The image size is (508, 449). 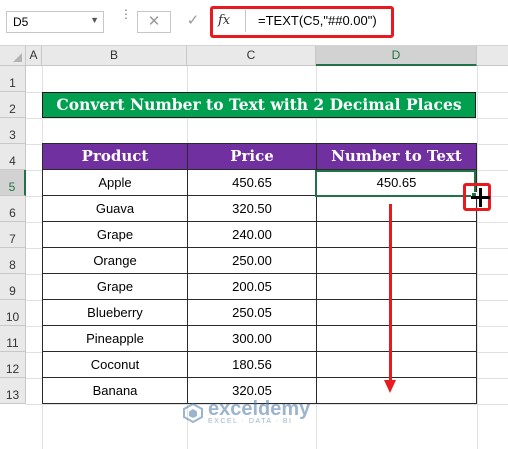 What do you see at coordinates (395, 183) in the screenshot?
I see `active-cell-selection` at bounding box center [395, 183].